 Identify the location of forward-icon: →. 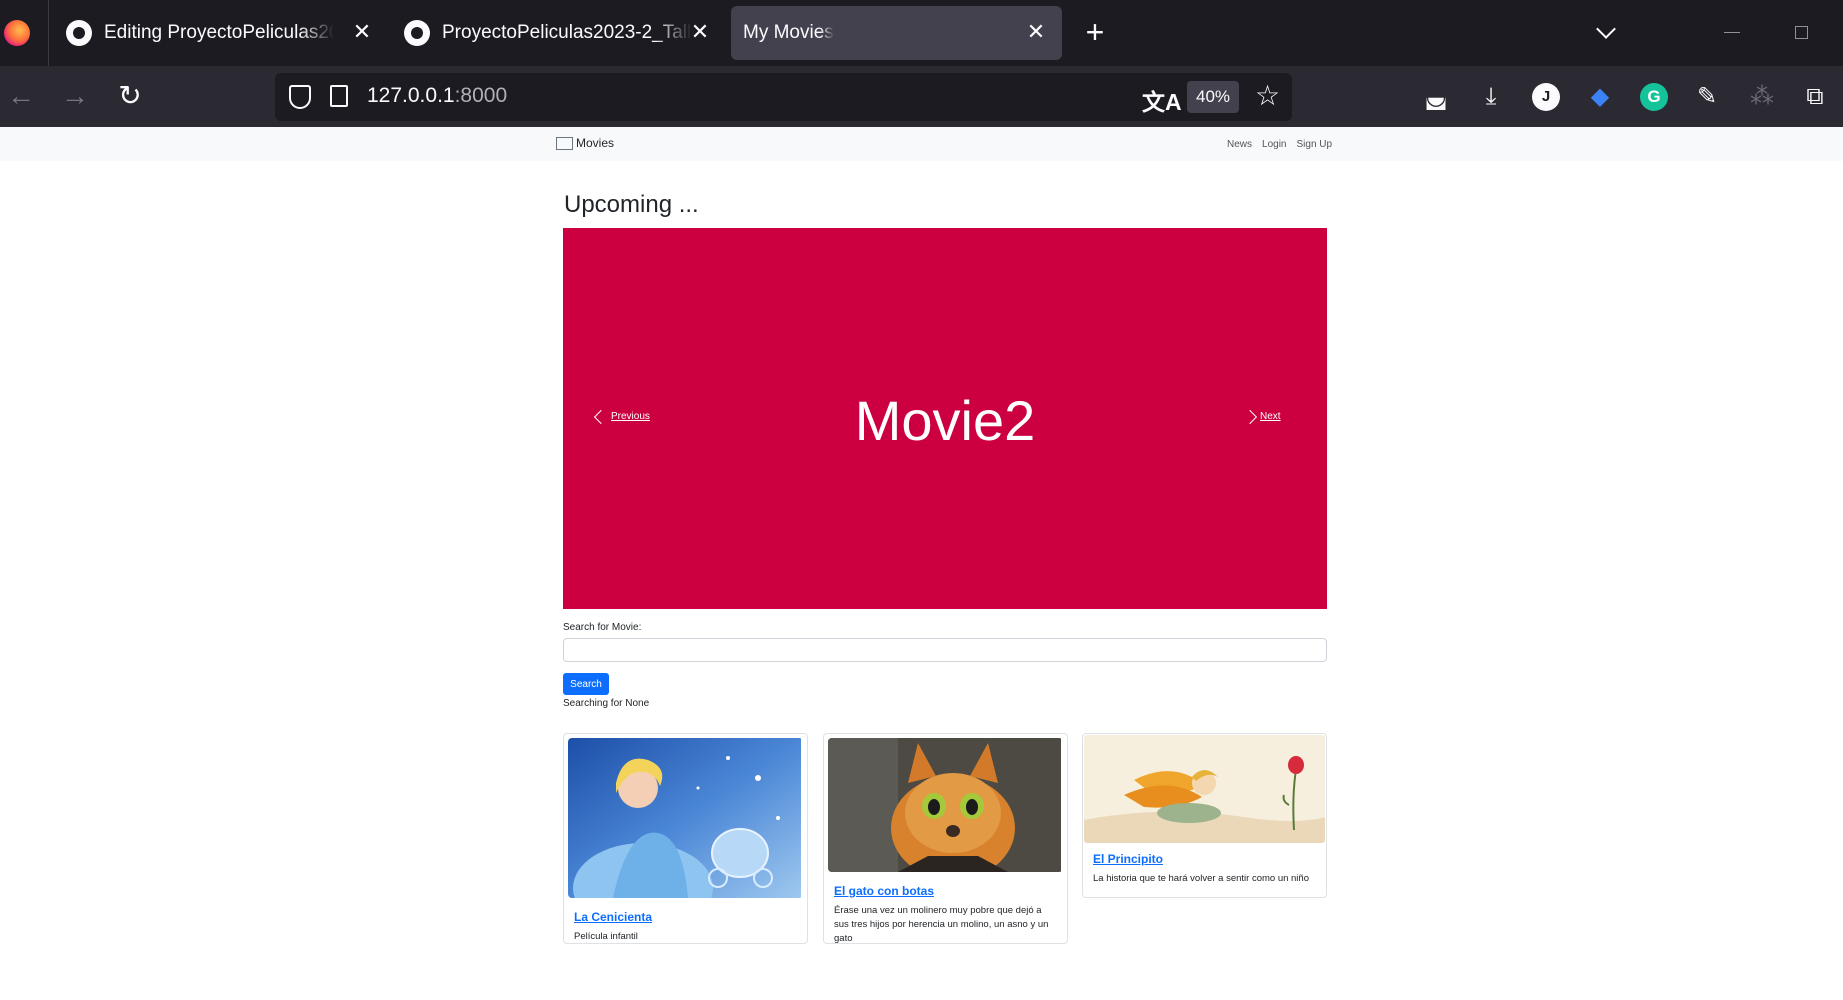
(75, 97).